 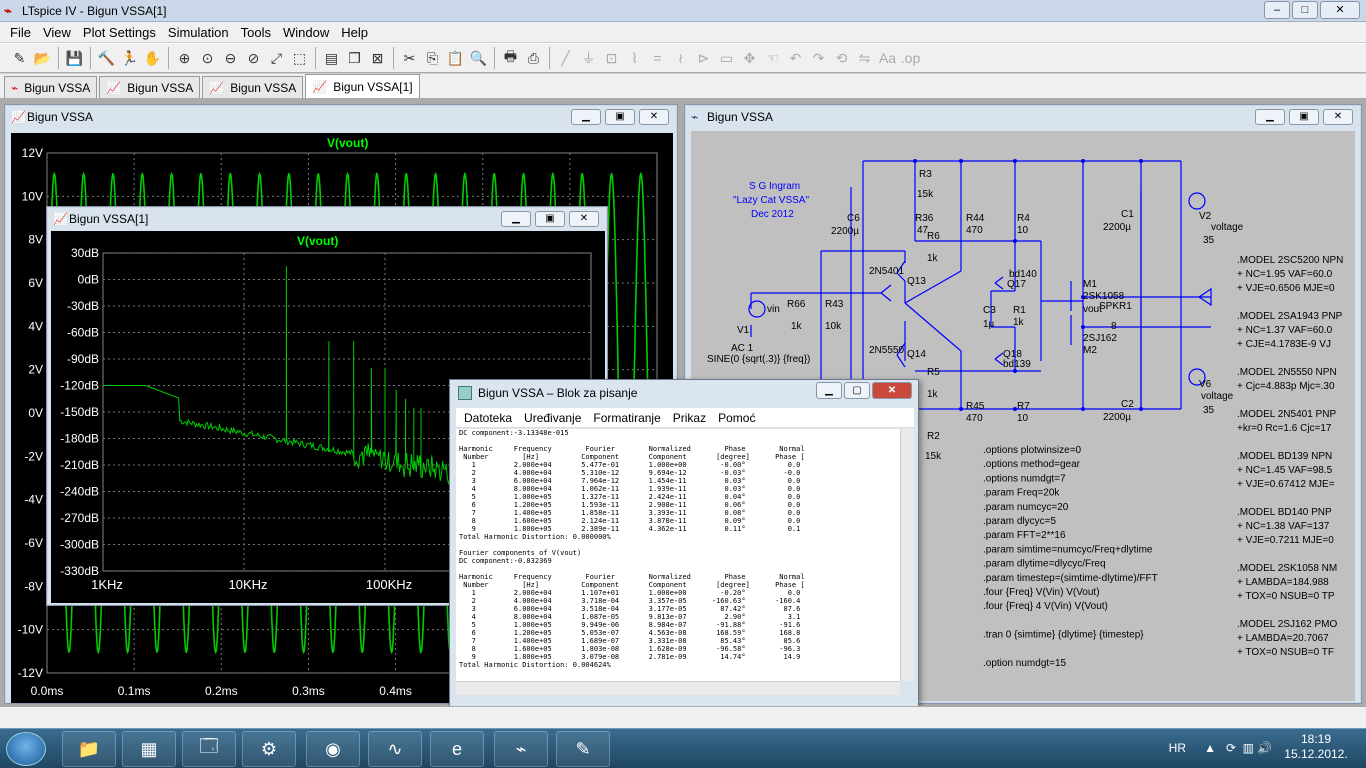 What do you see at coordinates (1248, 748) in the screenshot?
I see `network-icon: ▥` at bounding box center [1248, 748].